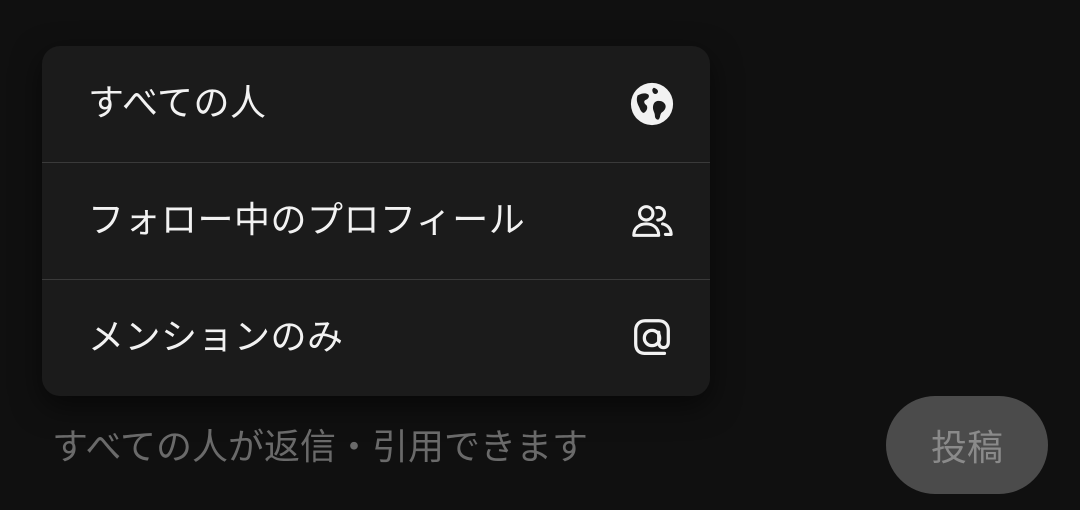  What do you see at coordinates (652, 104) in the screenshot?
I see `globe-icon` at bounding box center [652, 104].